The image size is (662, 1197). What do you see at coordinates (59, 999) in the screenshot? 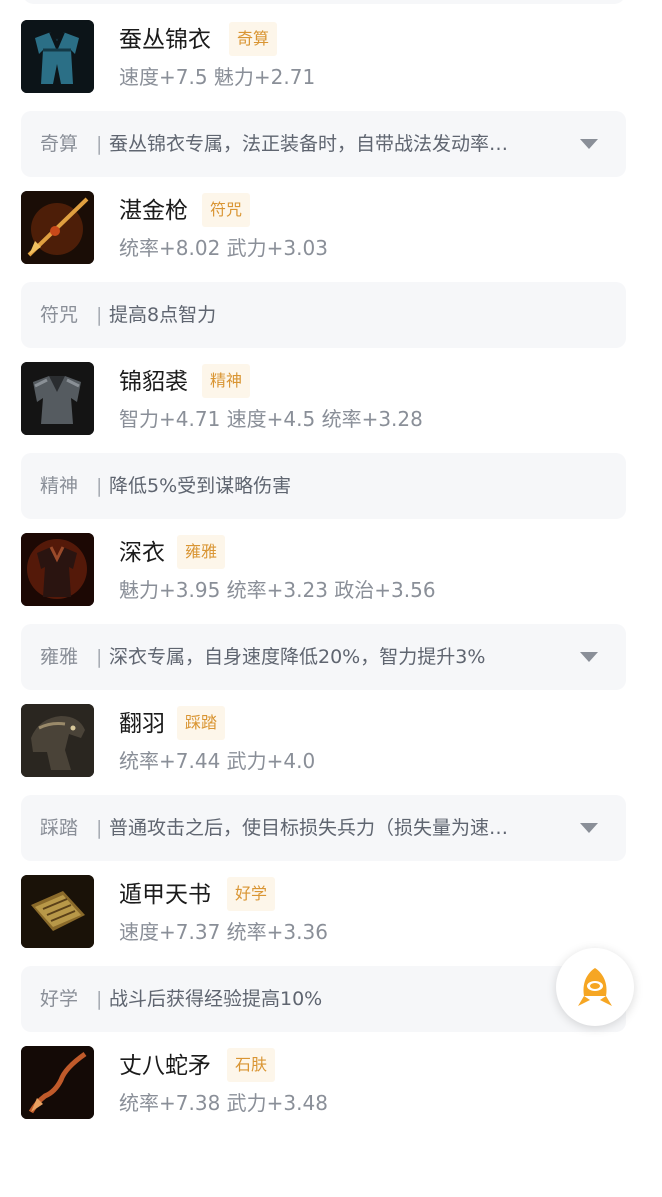
I see `skill-tag: 好学` at bounding box center [59, 999].